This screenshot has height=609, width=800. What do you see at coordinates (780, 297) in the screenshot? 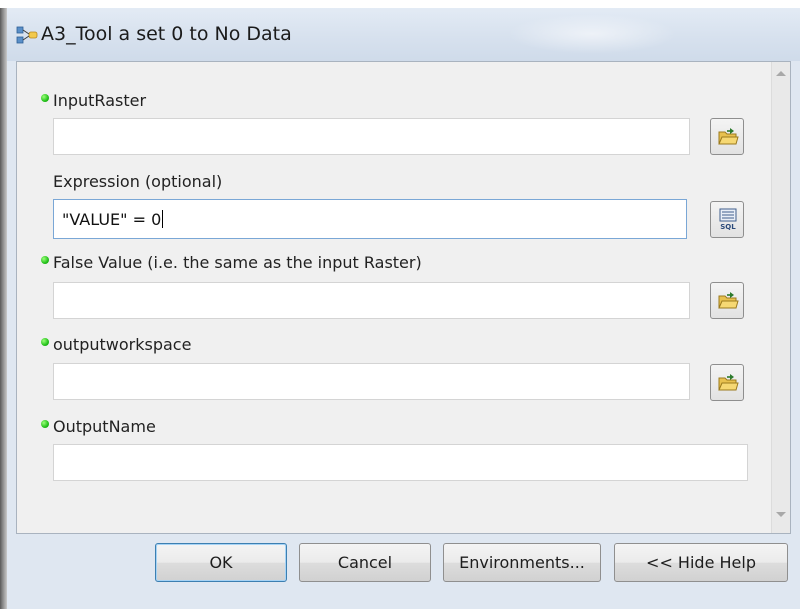
I see `vertical-scrollbar` at bounding box center [780, 297].